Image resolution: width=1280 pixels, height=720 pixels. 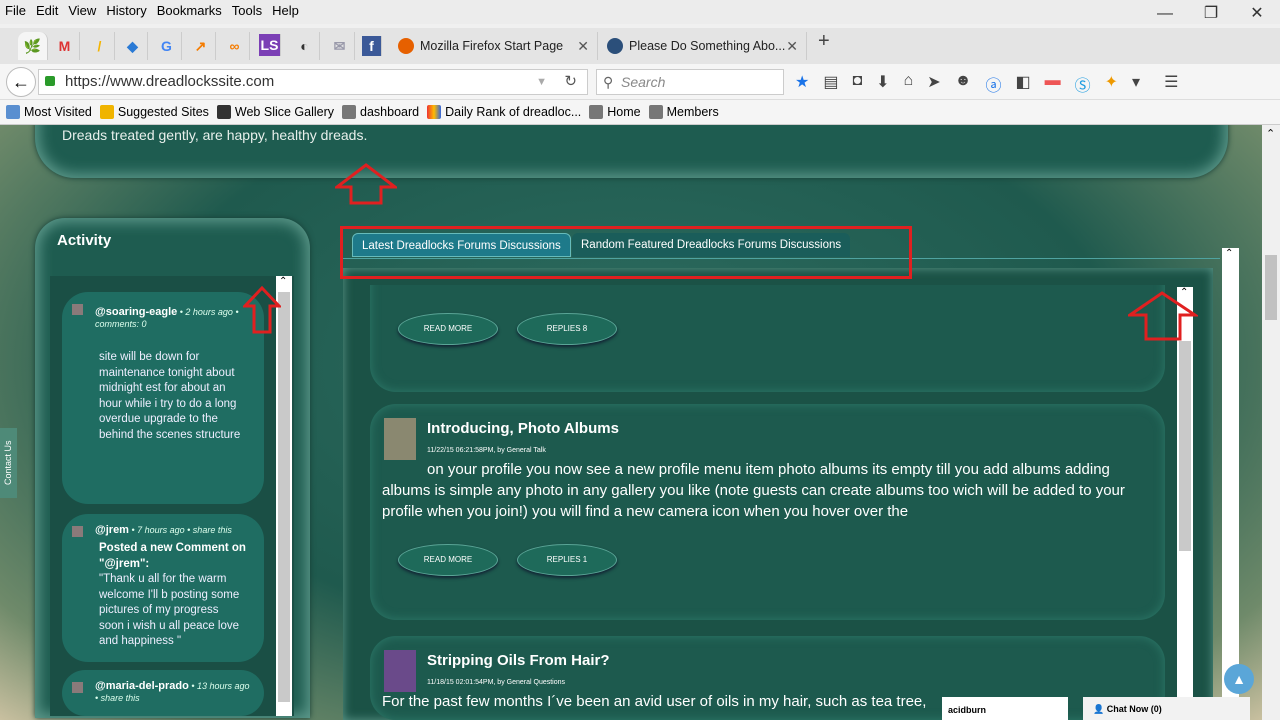 I want to click on tab-please-do-something: Please Do Something Abo... ✕, so click(x=705, y=46).